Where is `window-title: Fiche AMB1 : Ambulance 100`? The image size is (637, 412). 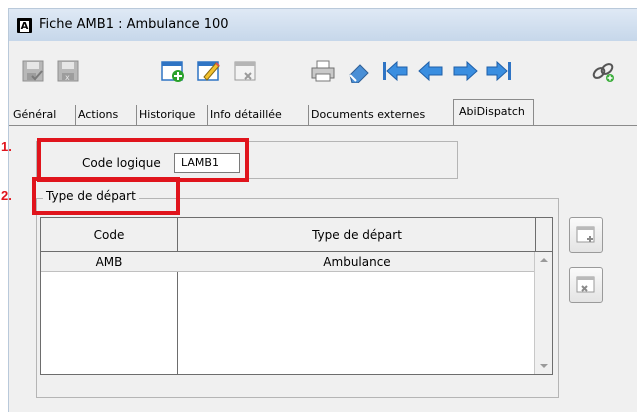
window-title: Fiche AMB1 : Ambulance 100 is located at coordinates (134, 24).